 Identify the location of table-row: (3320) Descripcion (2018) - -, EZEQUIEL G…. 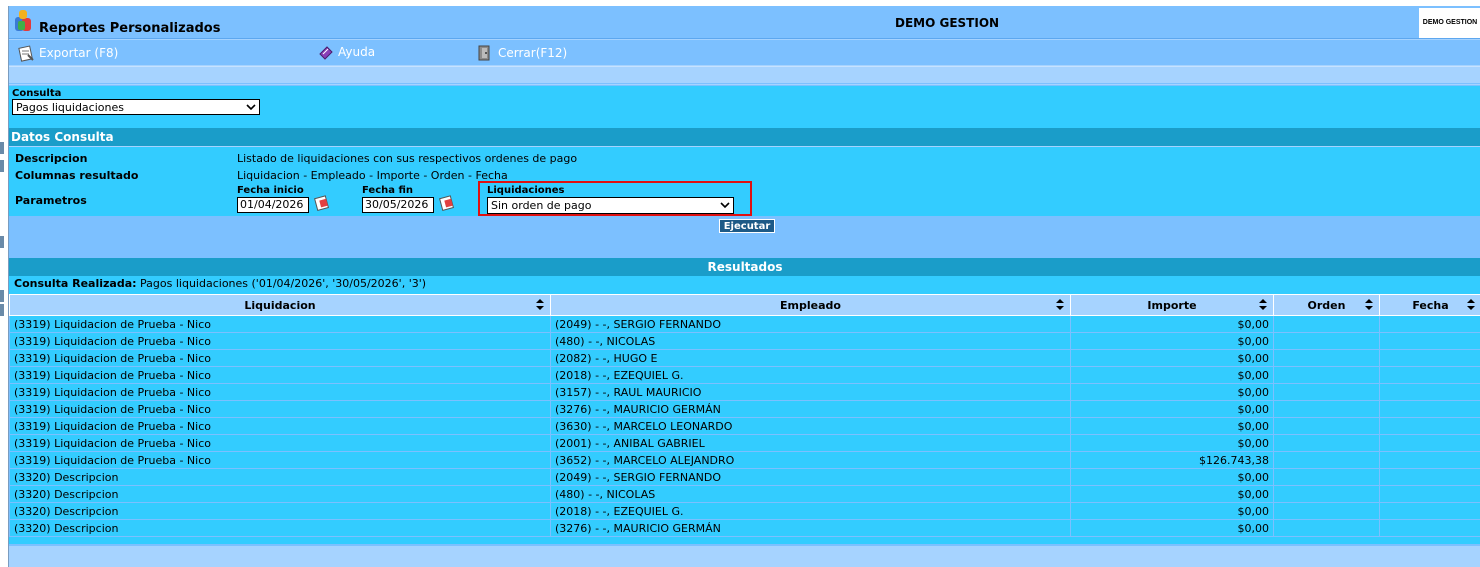
(744, 511).